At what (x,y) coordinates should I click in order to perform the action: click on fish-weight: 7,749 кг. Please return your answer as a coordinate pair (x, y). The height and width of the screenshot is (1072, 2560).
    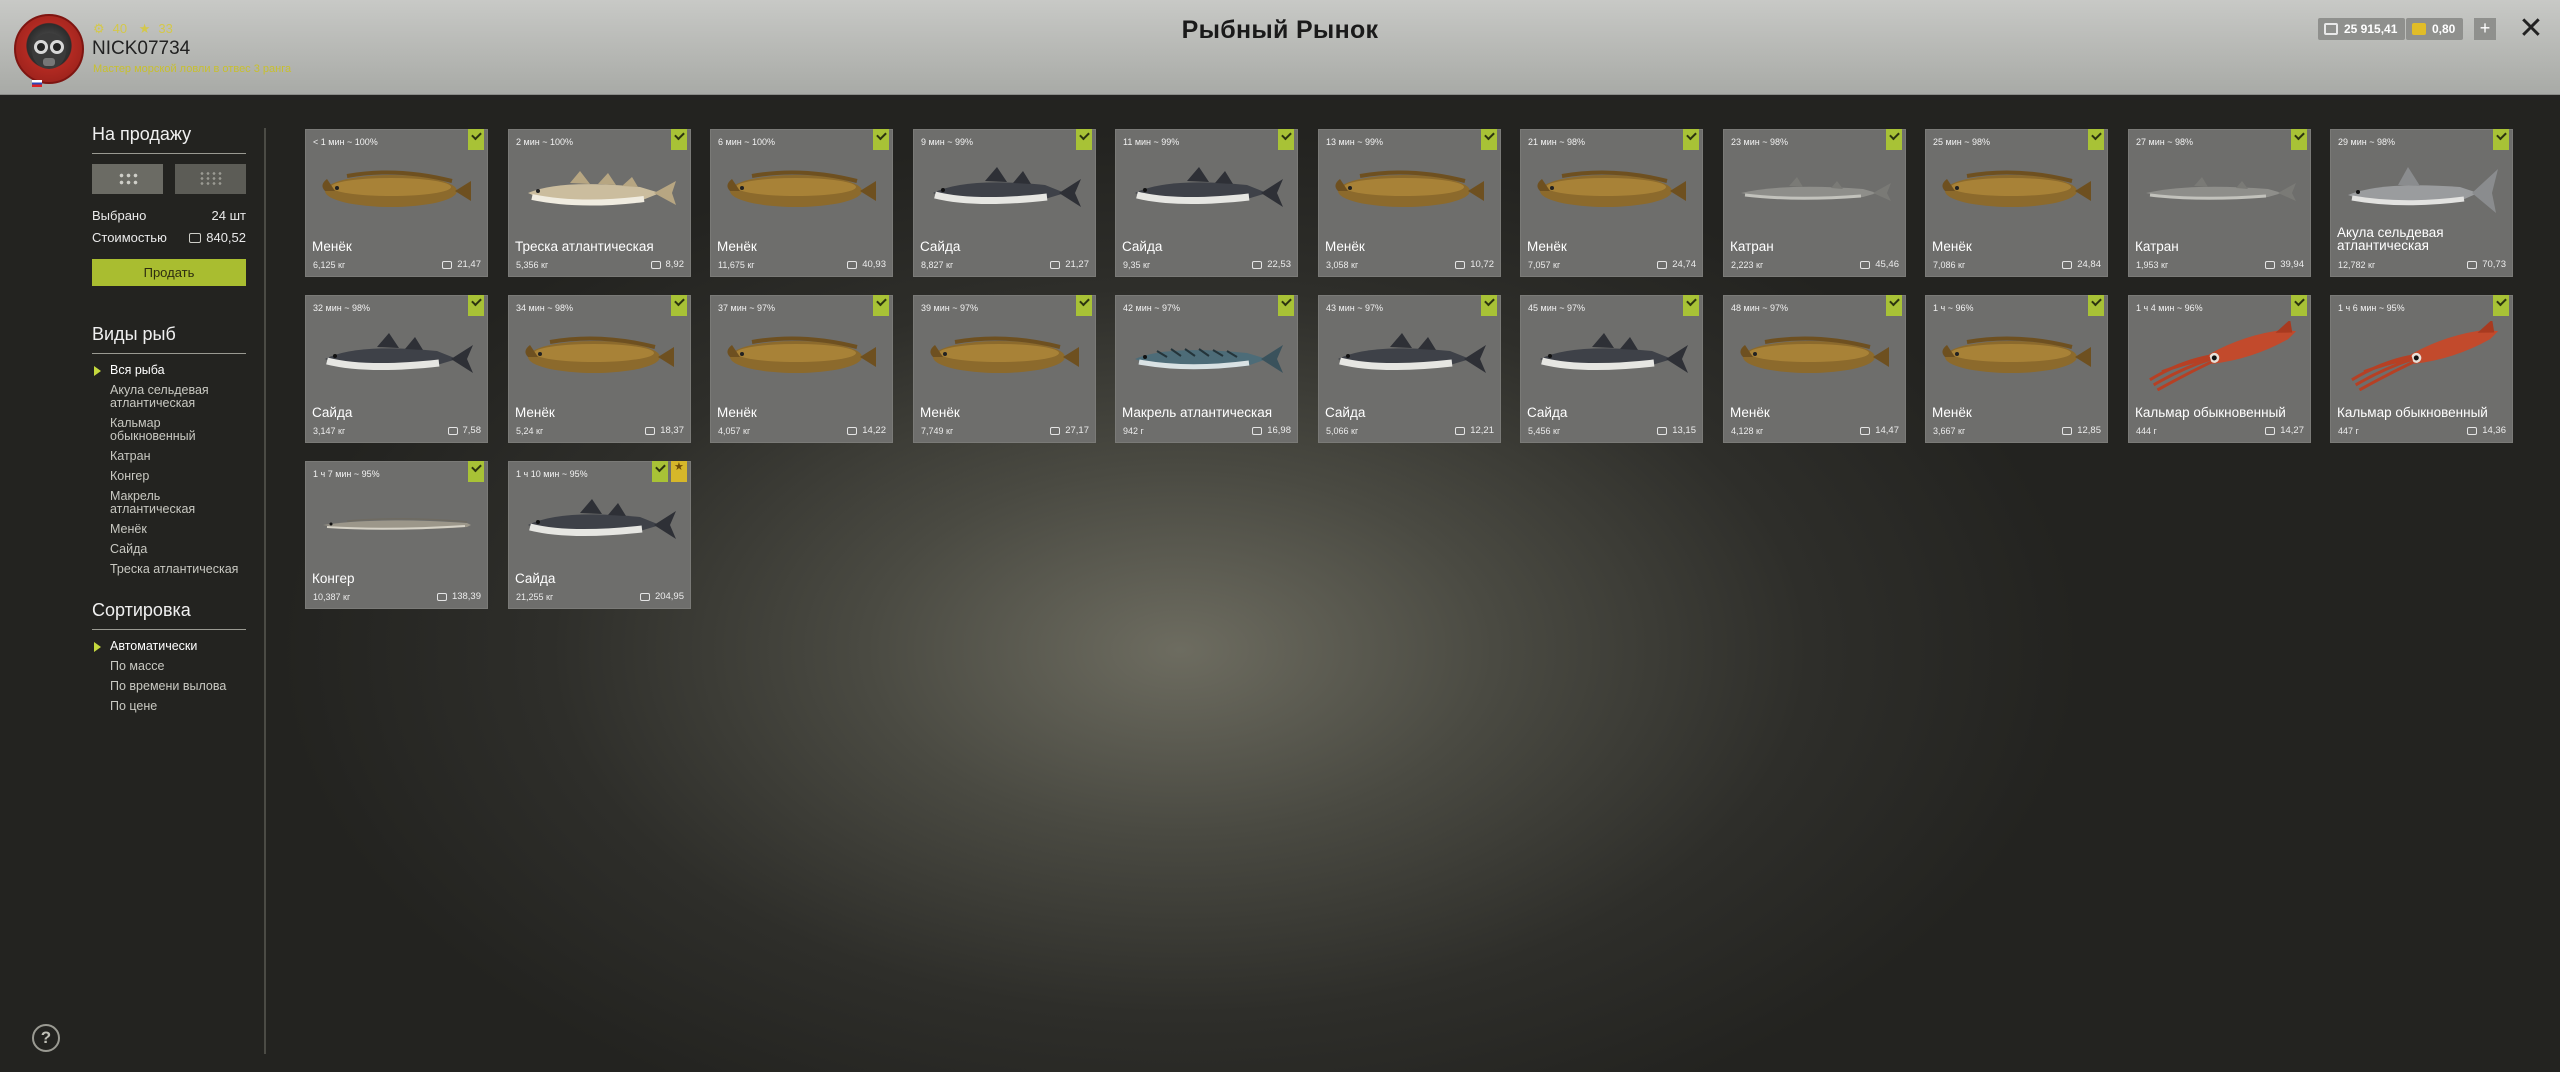
    Looking at the image, I should click on (937, 431).